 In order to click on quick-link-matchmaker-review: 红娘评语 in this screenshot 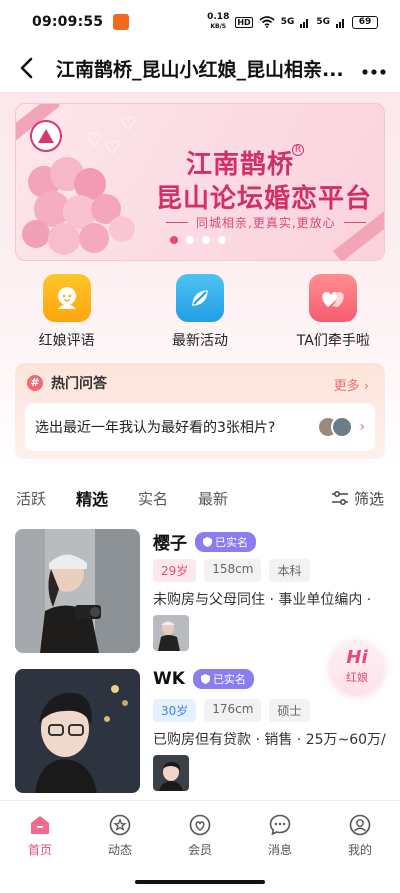, I will do `click(66, 314)`.